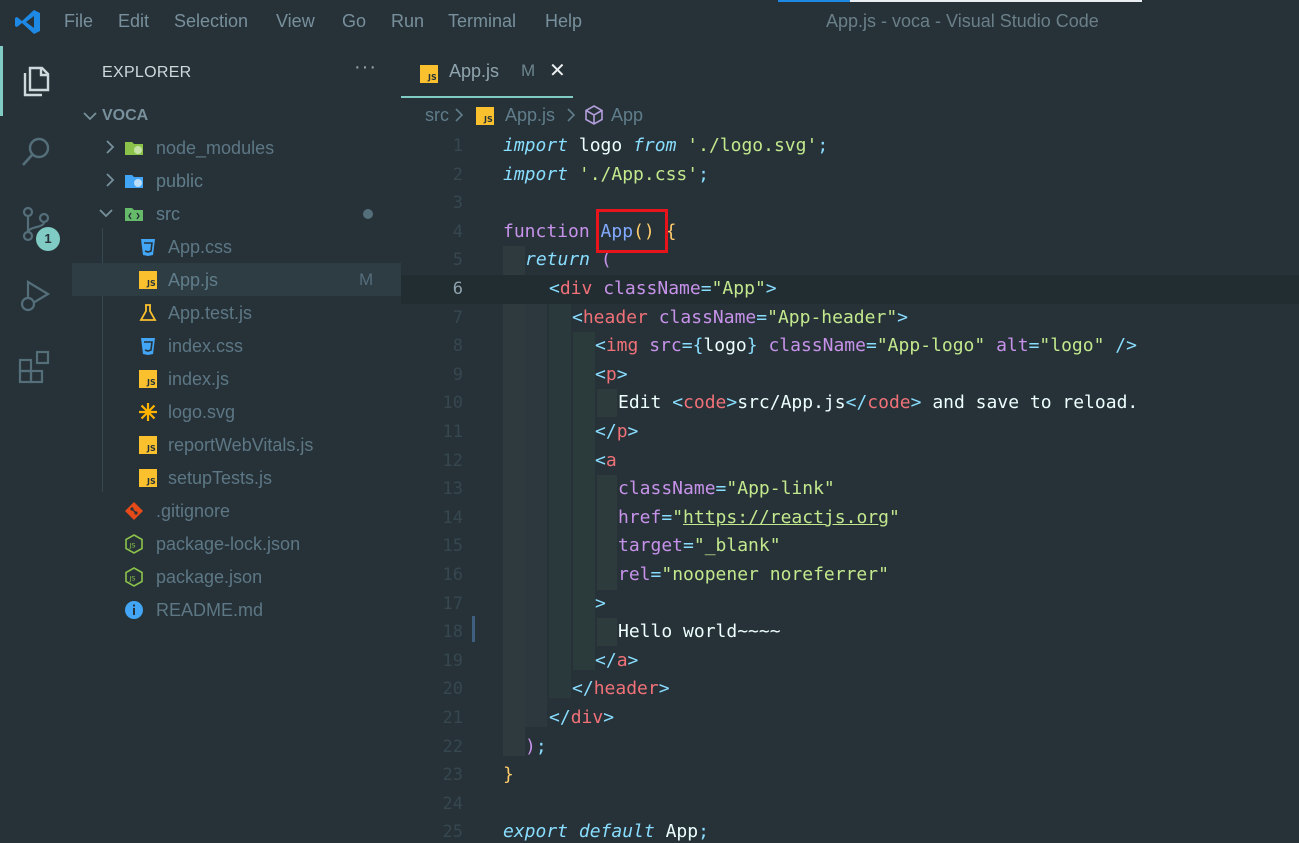 The image size is (1299, 843). Describe the element at coordinates (236, 510) in the screenshot. I see `tree-item-gitignore: .gitignore` at that location.